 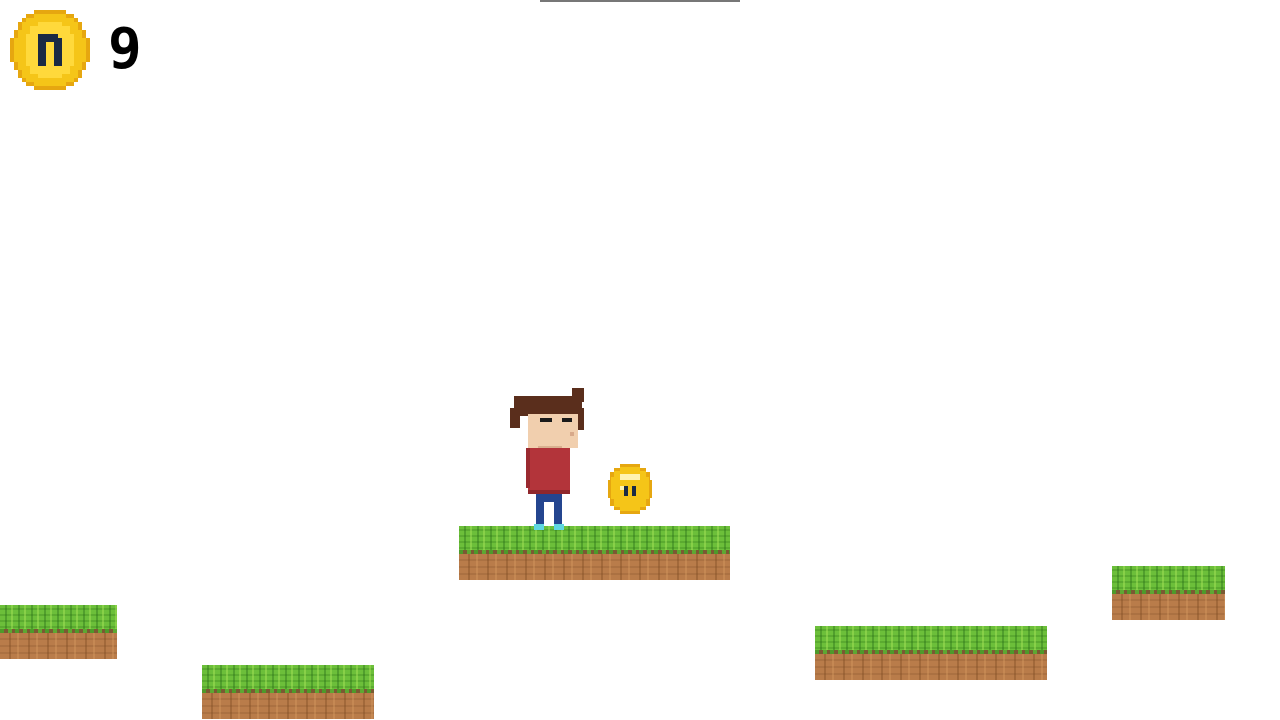 What do you see at coordinates (640, 1) in the screenshot?
I see `top-indicator-bar` at bounding box center [640, 1].